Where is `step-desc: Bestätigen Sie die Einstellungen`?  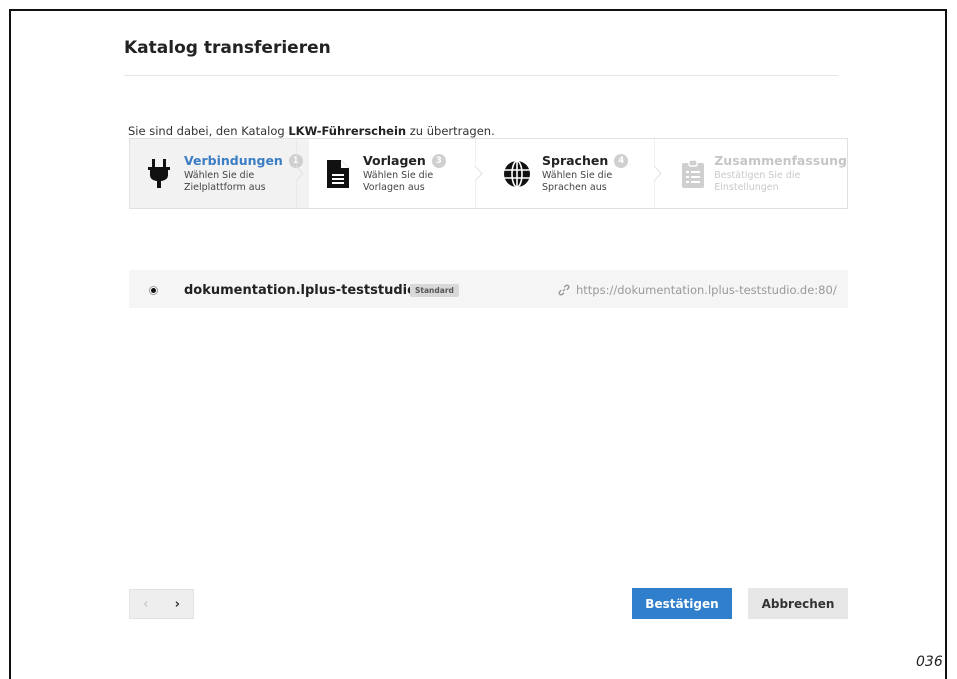
step-desc: Bestätigen Sie die Einstellungen is located at coordinates (757, 181).